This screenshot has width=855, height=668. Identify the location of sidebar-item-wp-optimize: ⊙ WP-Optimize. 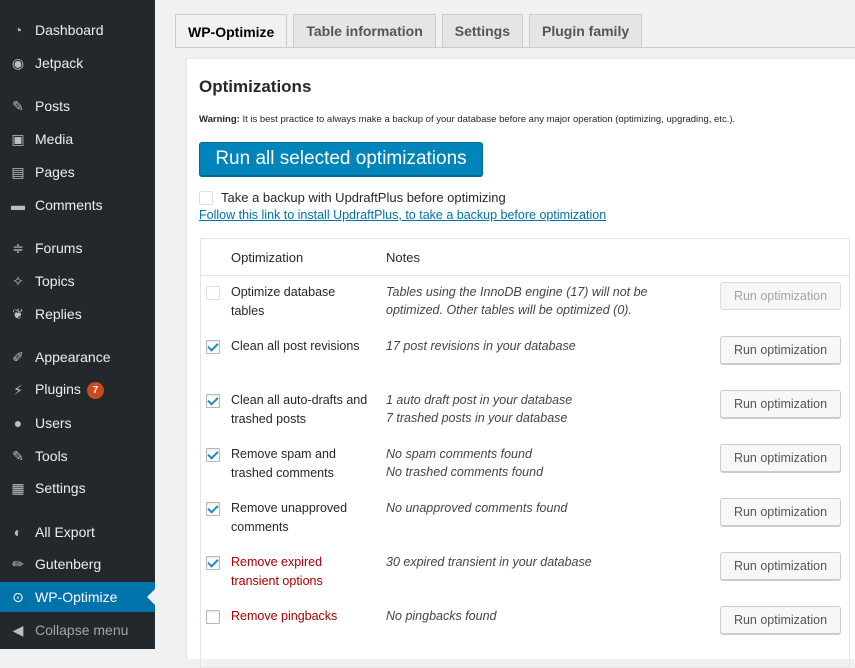
(77, 597).